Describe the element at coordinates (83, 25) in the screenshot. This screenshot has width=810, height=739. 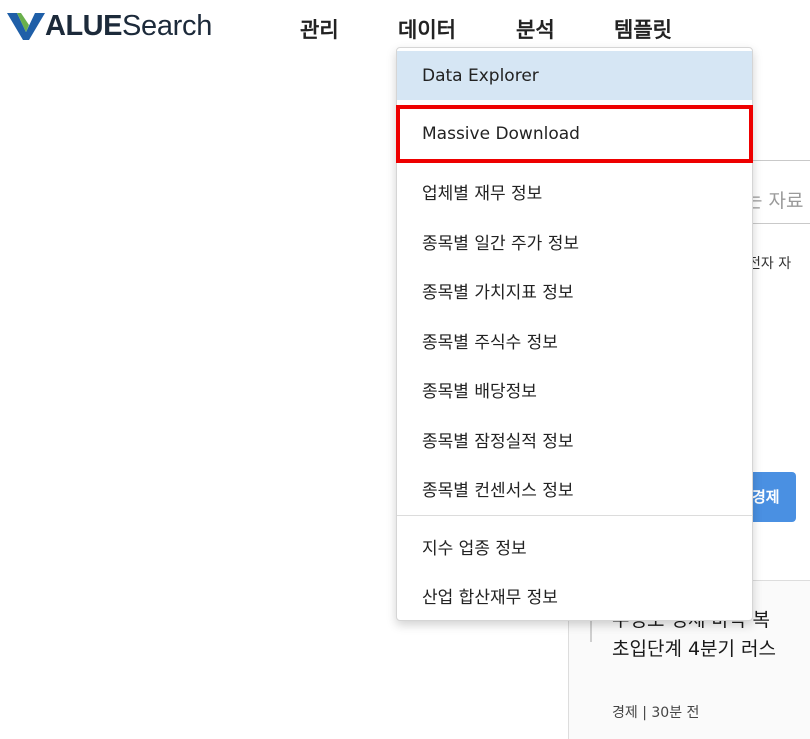
I see `logo-text-bold: ALUE` at that location.